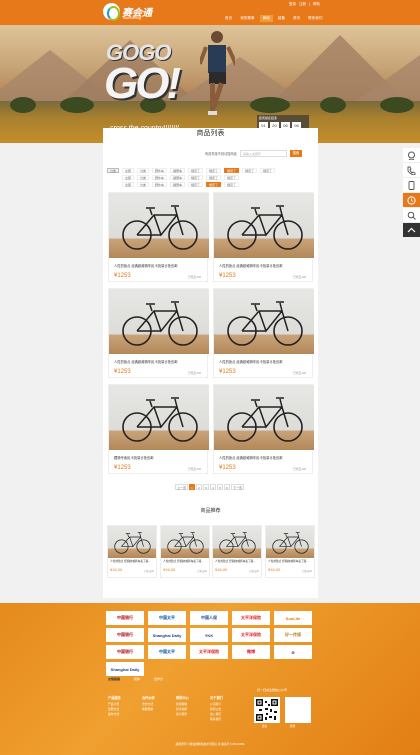  I want to click on top-link: 帮助, so click(316, 4).